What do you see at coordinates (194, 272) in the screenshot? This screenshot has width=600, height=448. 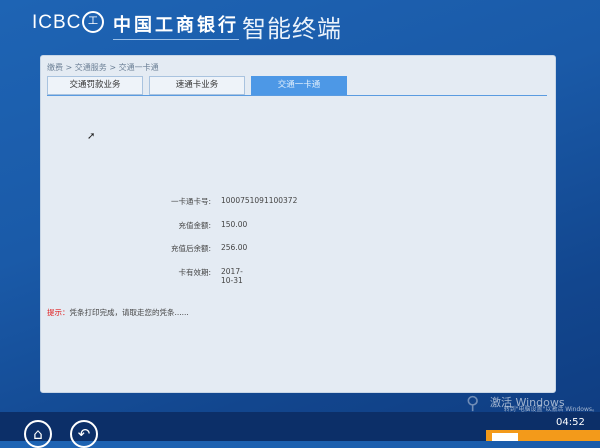 I see `detail-label: 卡有效期:` at bounding box center [194, 272].